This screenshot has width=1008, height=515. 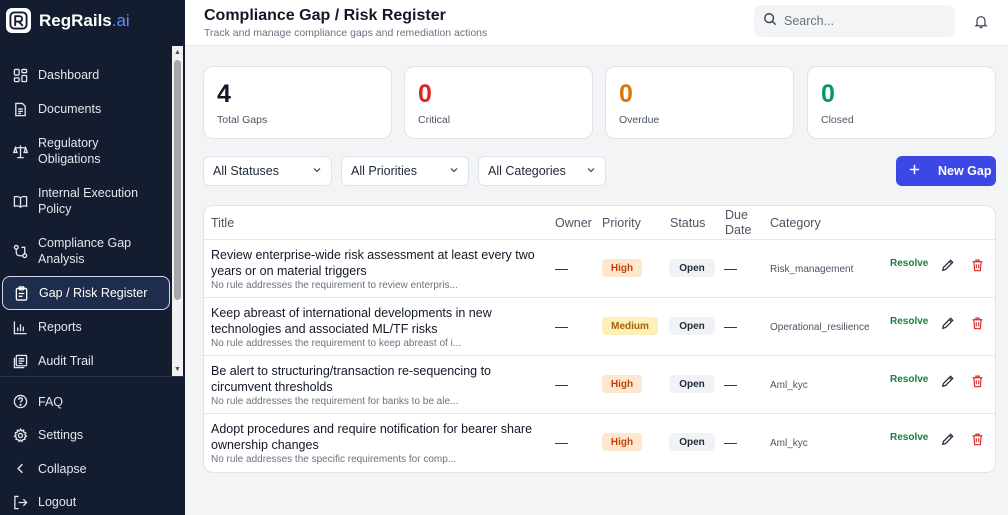 I want to click on scrollbar-thumb, so click(x=177, y=180).